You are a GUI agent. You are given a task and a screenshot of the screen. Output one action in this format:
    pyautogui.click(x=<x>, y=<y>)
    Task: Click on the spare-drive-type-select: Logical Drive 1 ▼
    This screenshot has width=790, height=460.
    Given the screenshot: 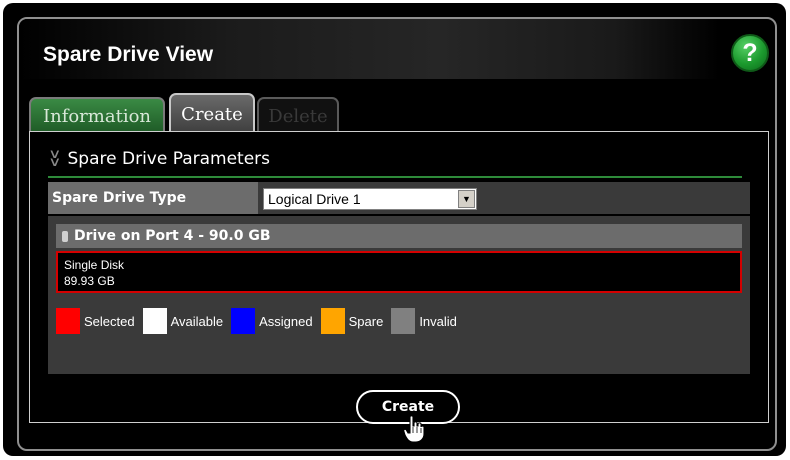 What is the action you would take?
    pyautogui.click(x=370, y=199)
    